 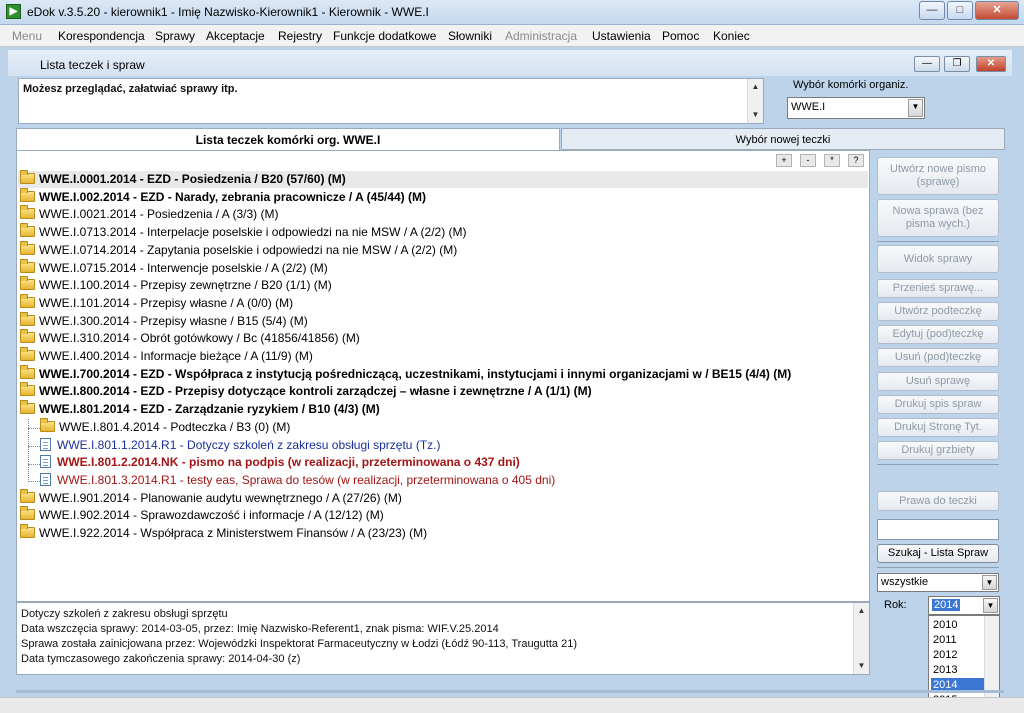 What do you see at coordinates (384, 36) in the screenshot?
I see `menu-item-funkcje-dodatkowe: Funkcje dodatkowe` at bounding box center [384, 36].